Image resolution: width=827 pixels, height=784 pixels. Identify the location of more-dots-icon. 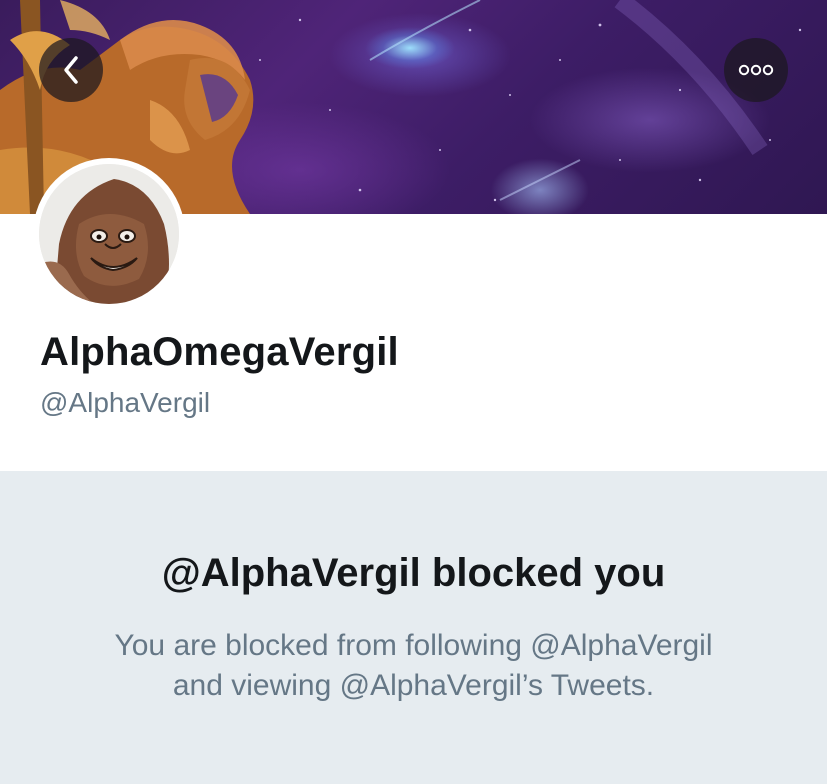
(756, 70).